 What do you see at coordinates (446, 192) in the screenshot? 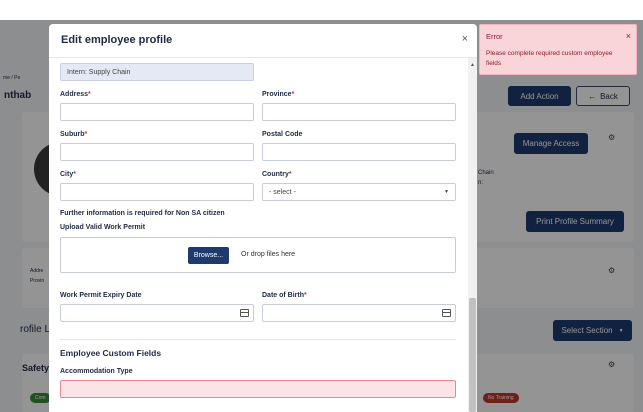
I see `chevron-down-icon: ▼` at bounding box center [446, 192].